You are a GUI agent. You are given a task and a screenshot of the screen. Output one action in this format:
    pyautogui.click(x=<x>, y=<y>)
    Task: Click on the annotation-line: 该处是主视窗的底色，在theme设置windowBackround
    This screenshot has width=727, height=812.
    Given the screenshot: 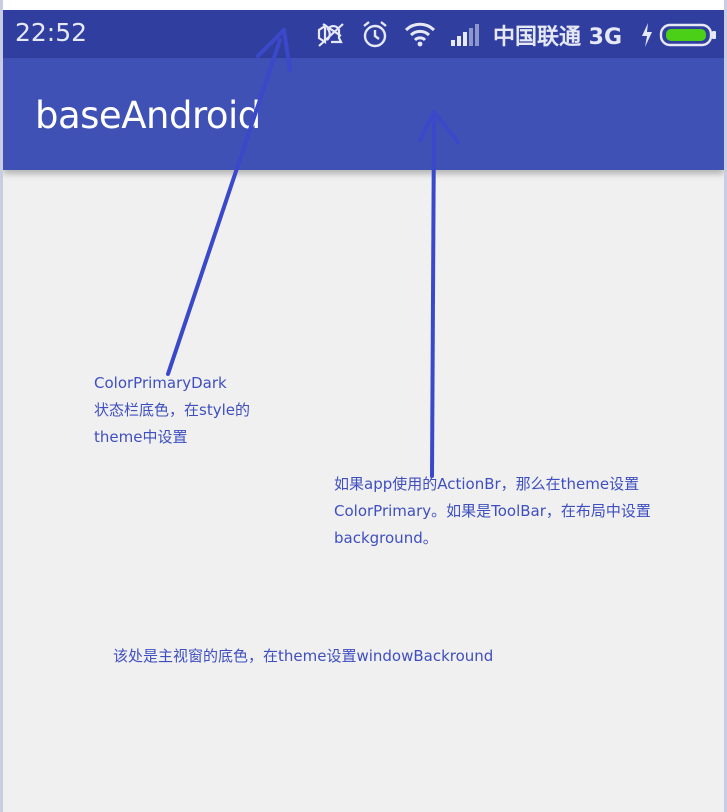 What is the action you would take?
    pyautogui.click(x=303, y=656)
    